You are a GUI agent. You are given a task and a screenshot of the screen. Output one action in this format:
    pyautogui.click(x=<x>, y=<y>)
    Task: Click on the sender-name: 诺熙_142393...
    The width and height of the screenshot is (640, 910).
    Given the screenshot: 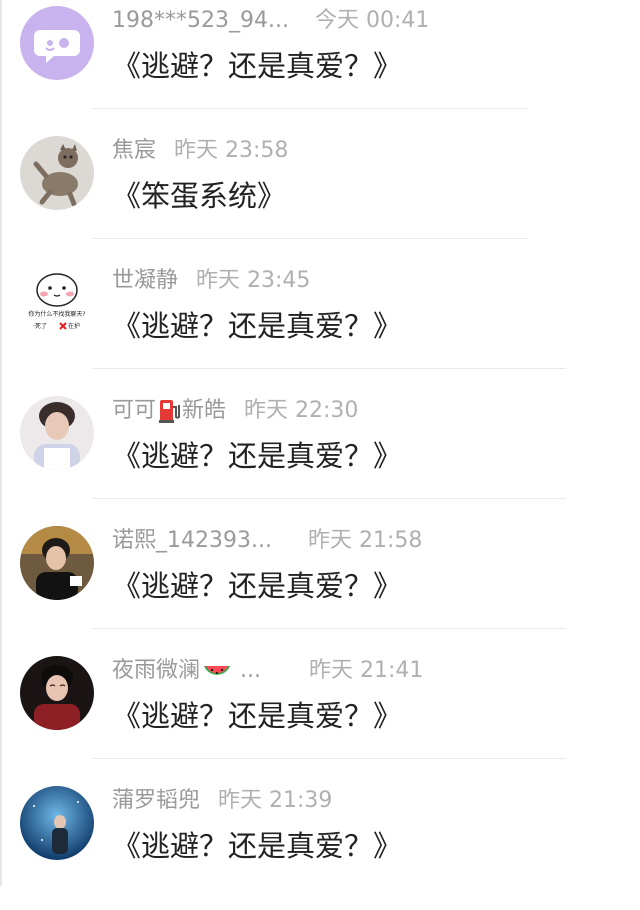 What is the action you would take?
    pyautogui.click(x=192, y=541)
    